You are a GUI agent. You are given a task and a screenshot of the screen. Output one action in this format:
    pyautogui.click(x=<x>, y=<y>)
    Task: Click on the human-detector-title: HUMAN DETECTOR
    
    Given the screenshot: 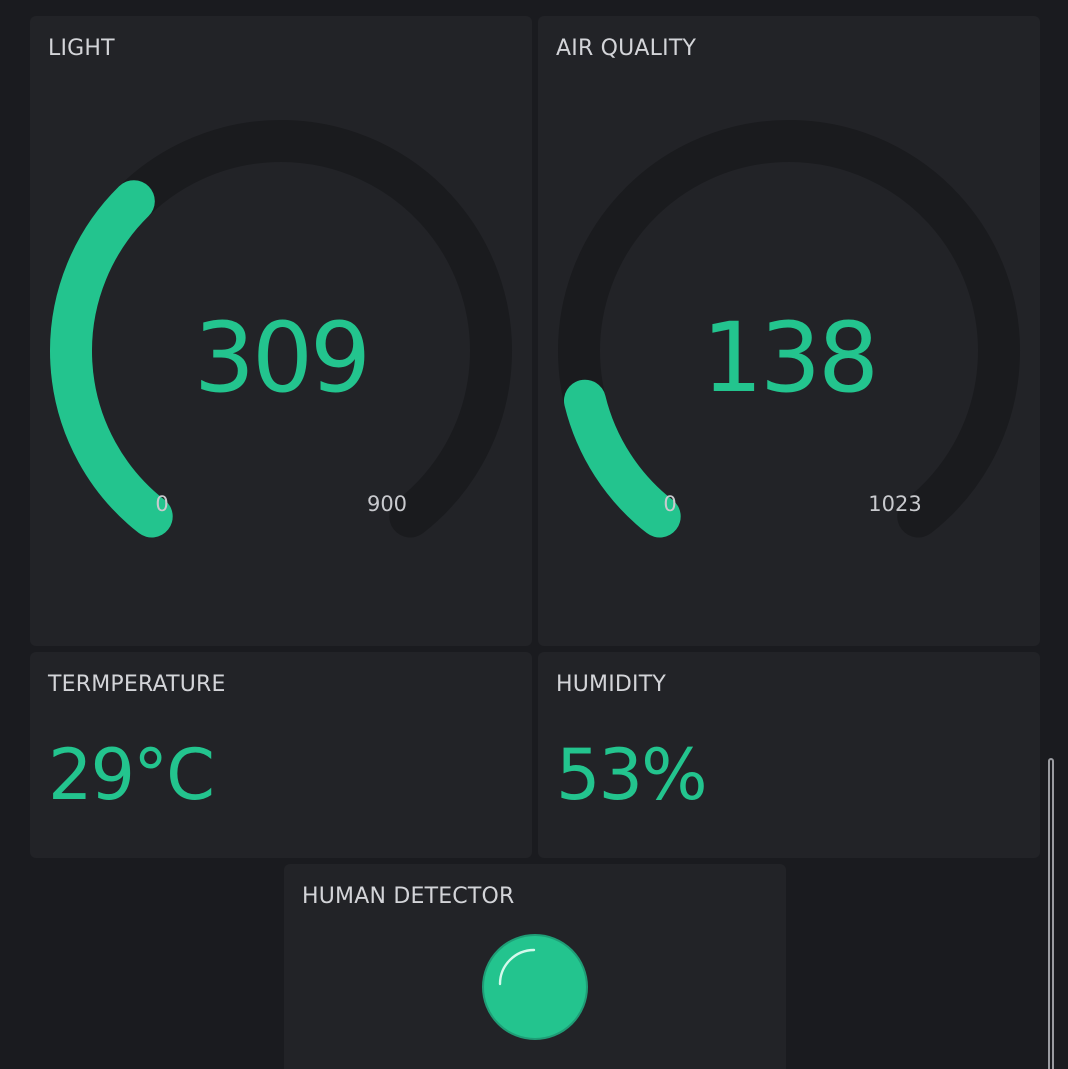 What is the action you would take?
    pyautogui.click(x=408, y=896)
    